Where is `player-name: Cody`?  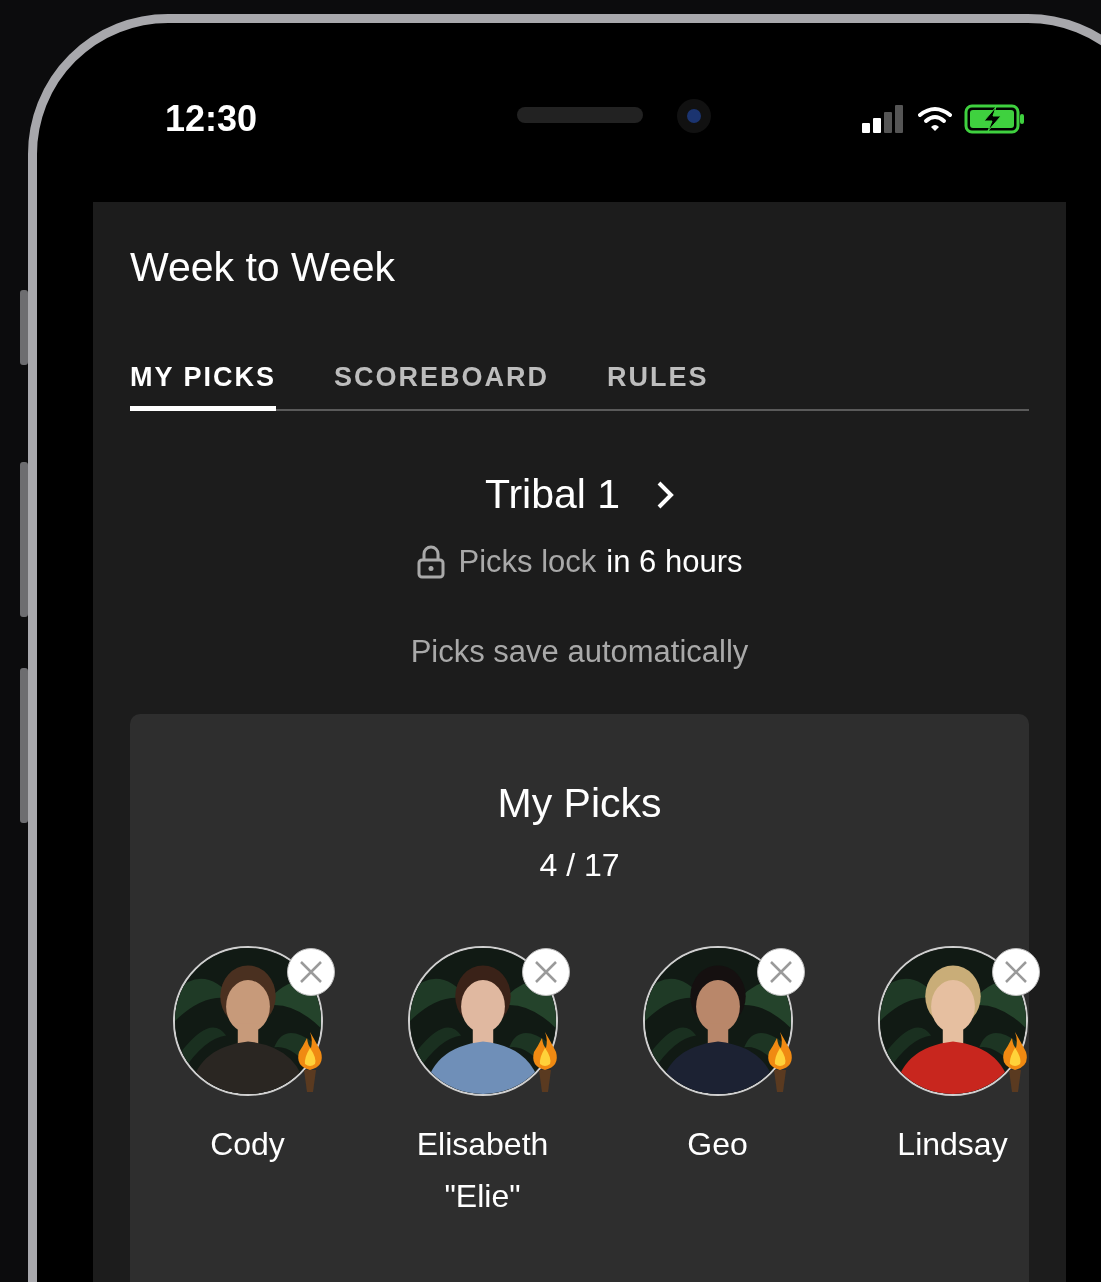
player-name: Cody is located at coordinates (247, 1144).